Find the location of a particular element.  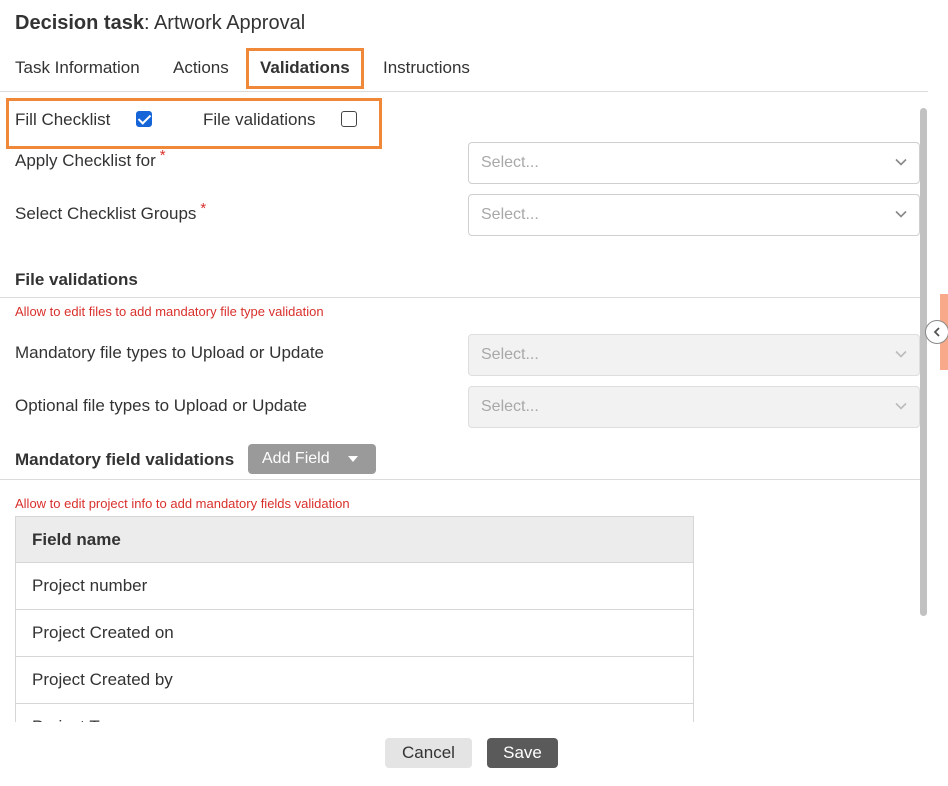

table-header-field-name: Field name is located at coordinates (354, 539).